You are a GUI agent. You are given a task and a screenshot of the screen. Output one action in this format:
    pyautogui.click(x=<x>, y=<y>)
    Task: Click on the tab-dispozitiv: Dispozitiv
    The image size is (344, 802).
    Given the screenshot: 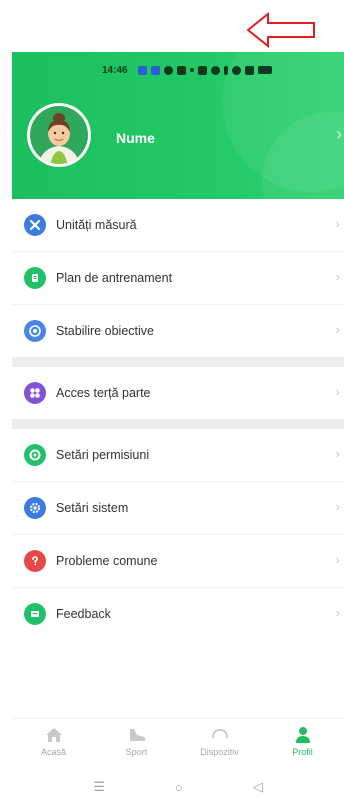 What is the action you would take?
    pyautogui.click(x=219, y=744)
    